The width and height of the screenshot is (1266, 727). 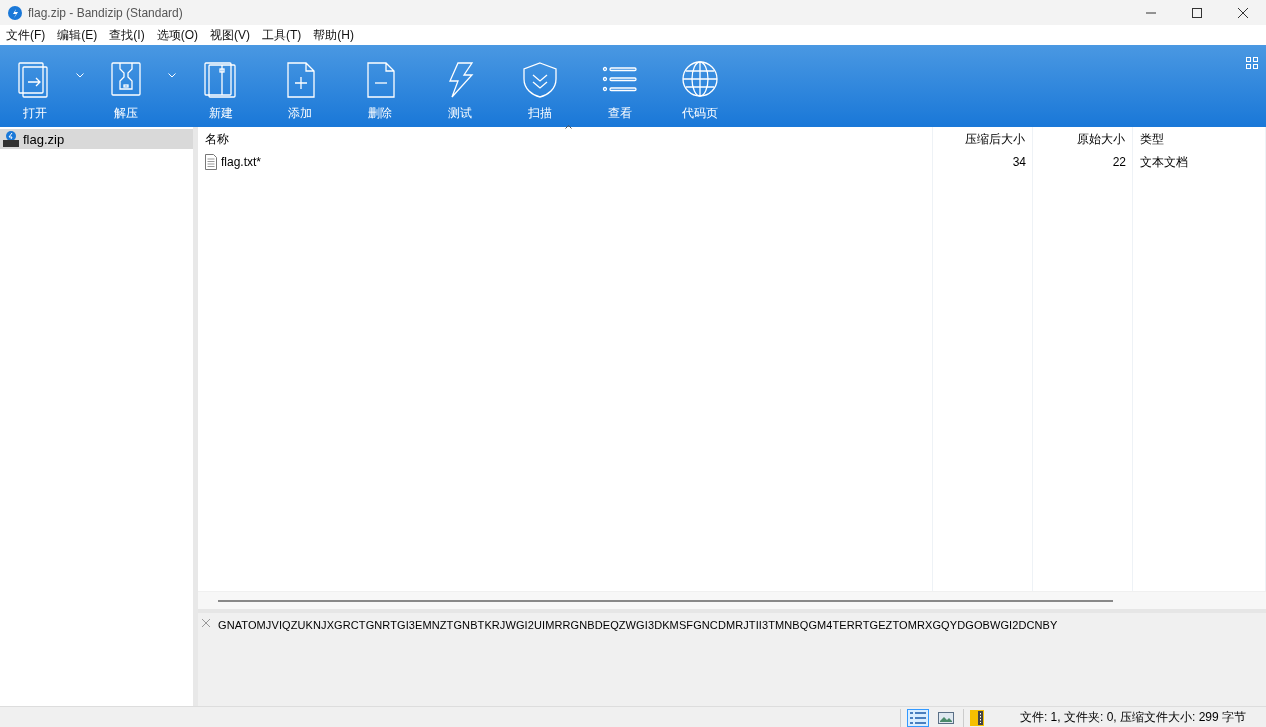 What do you see at coordinates (333, 35) in the screenshot?
I see `menu-item: 帮助(H)` at bounding box center [333, 35].